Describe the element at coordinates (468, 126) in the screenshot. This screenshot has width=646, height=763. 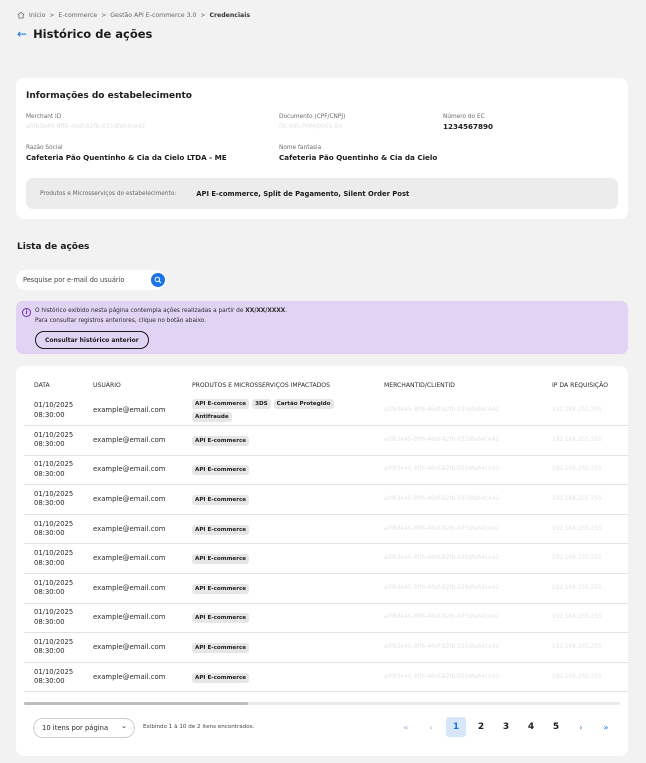
I see `ec-number-value: 1234567890` at that location.